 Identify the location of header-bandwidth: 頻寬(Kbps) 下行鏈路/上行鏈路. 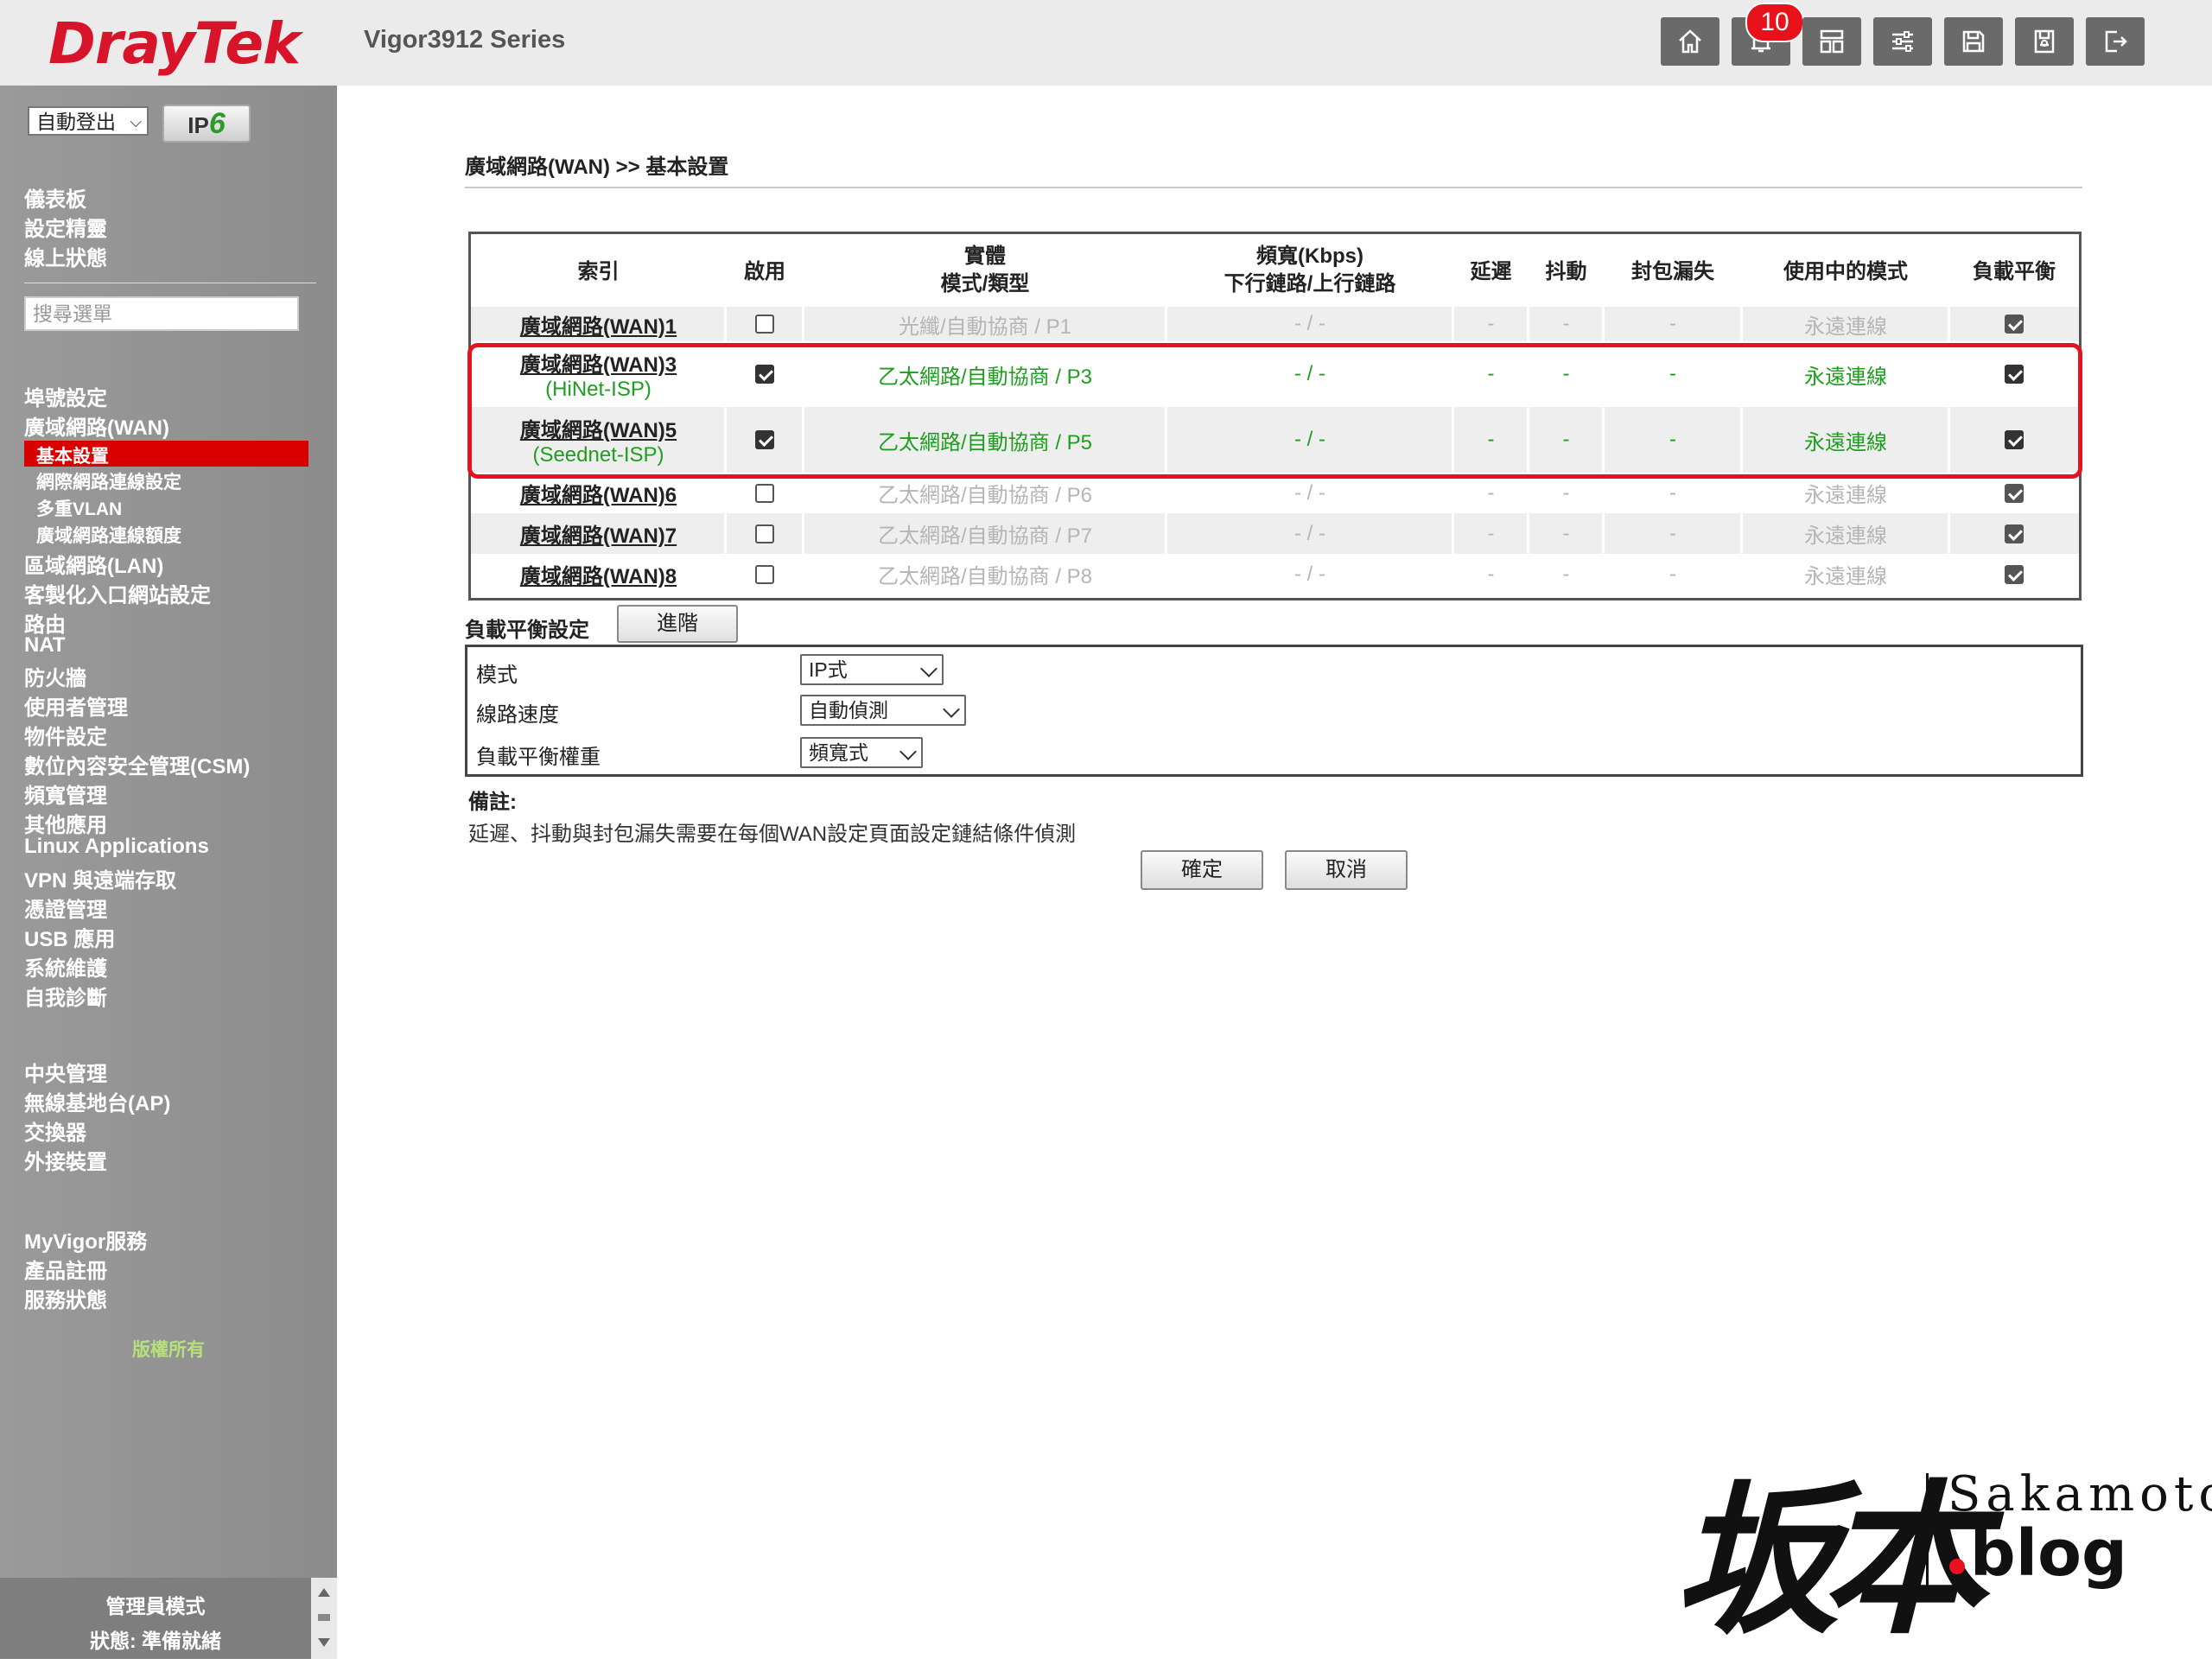
(1309, 270).